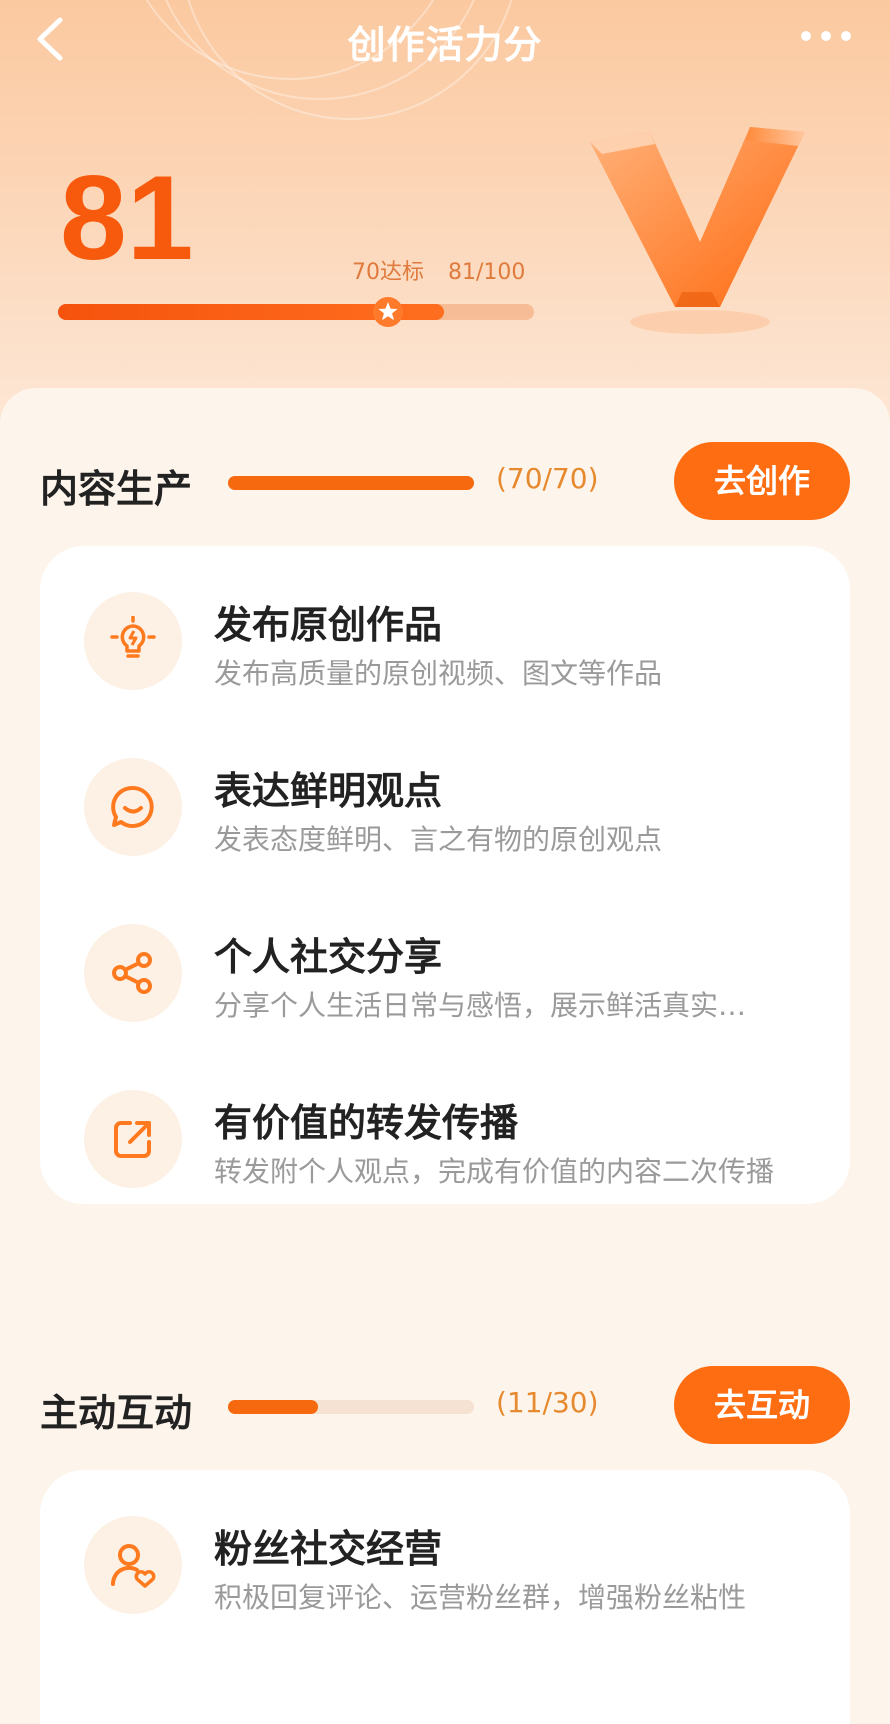  Describe the element at coordinates (445, 45) in the screenshot. I see `page-title: 创作活力分` at that location.